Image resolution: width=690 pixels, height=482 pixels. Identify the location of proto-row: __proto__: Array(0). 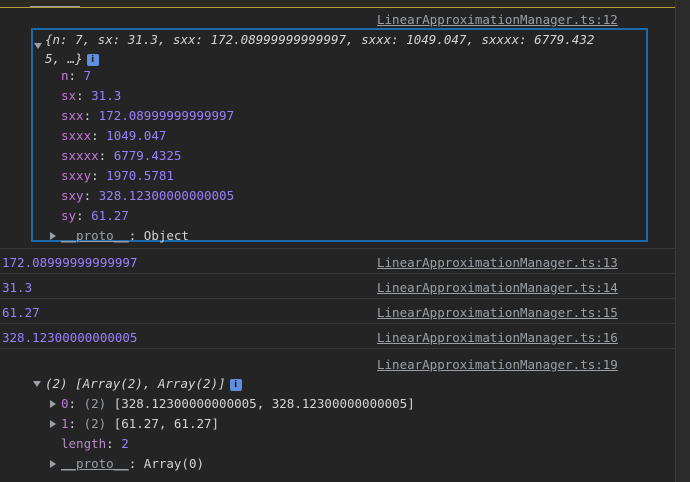
(132, 463).